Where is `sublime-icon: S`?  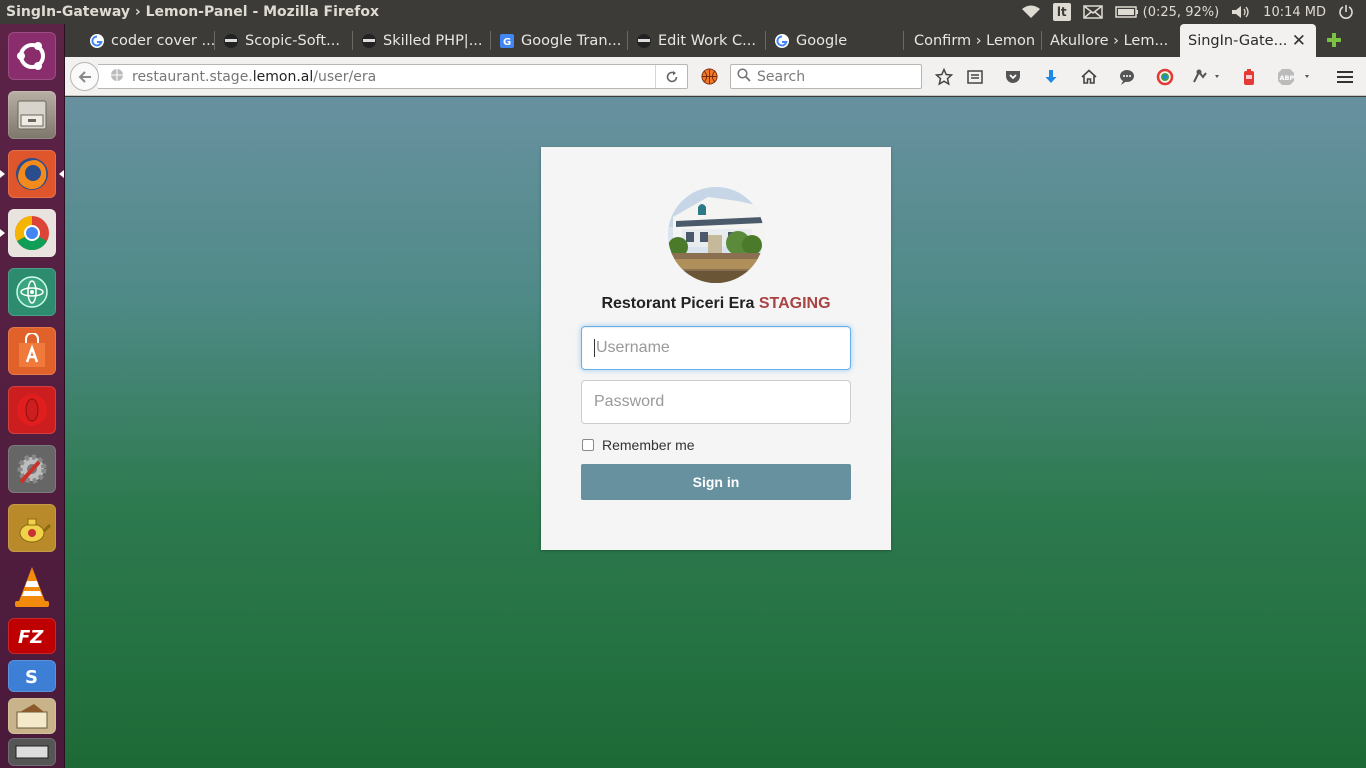
sublime-icon: S is located at coordinates (32, 676).